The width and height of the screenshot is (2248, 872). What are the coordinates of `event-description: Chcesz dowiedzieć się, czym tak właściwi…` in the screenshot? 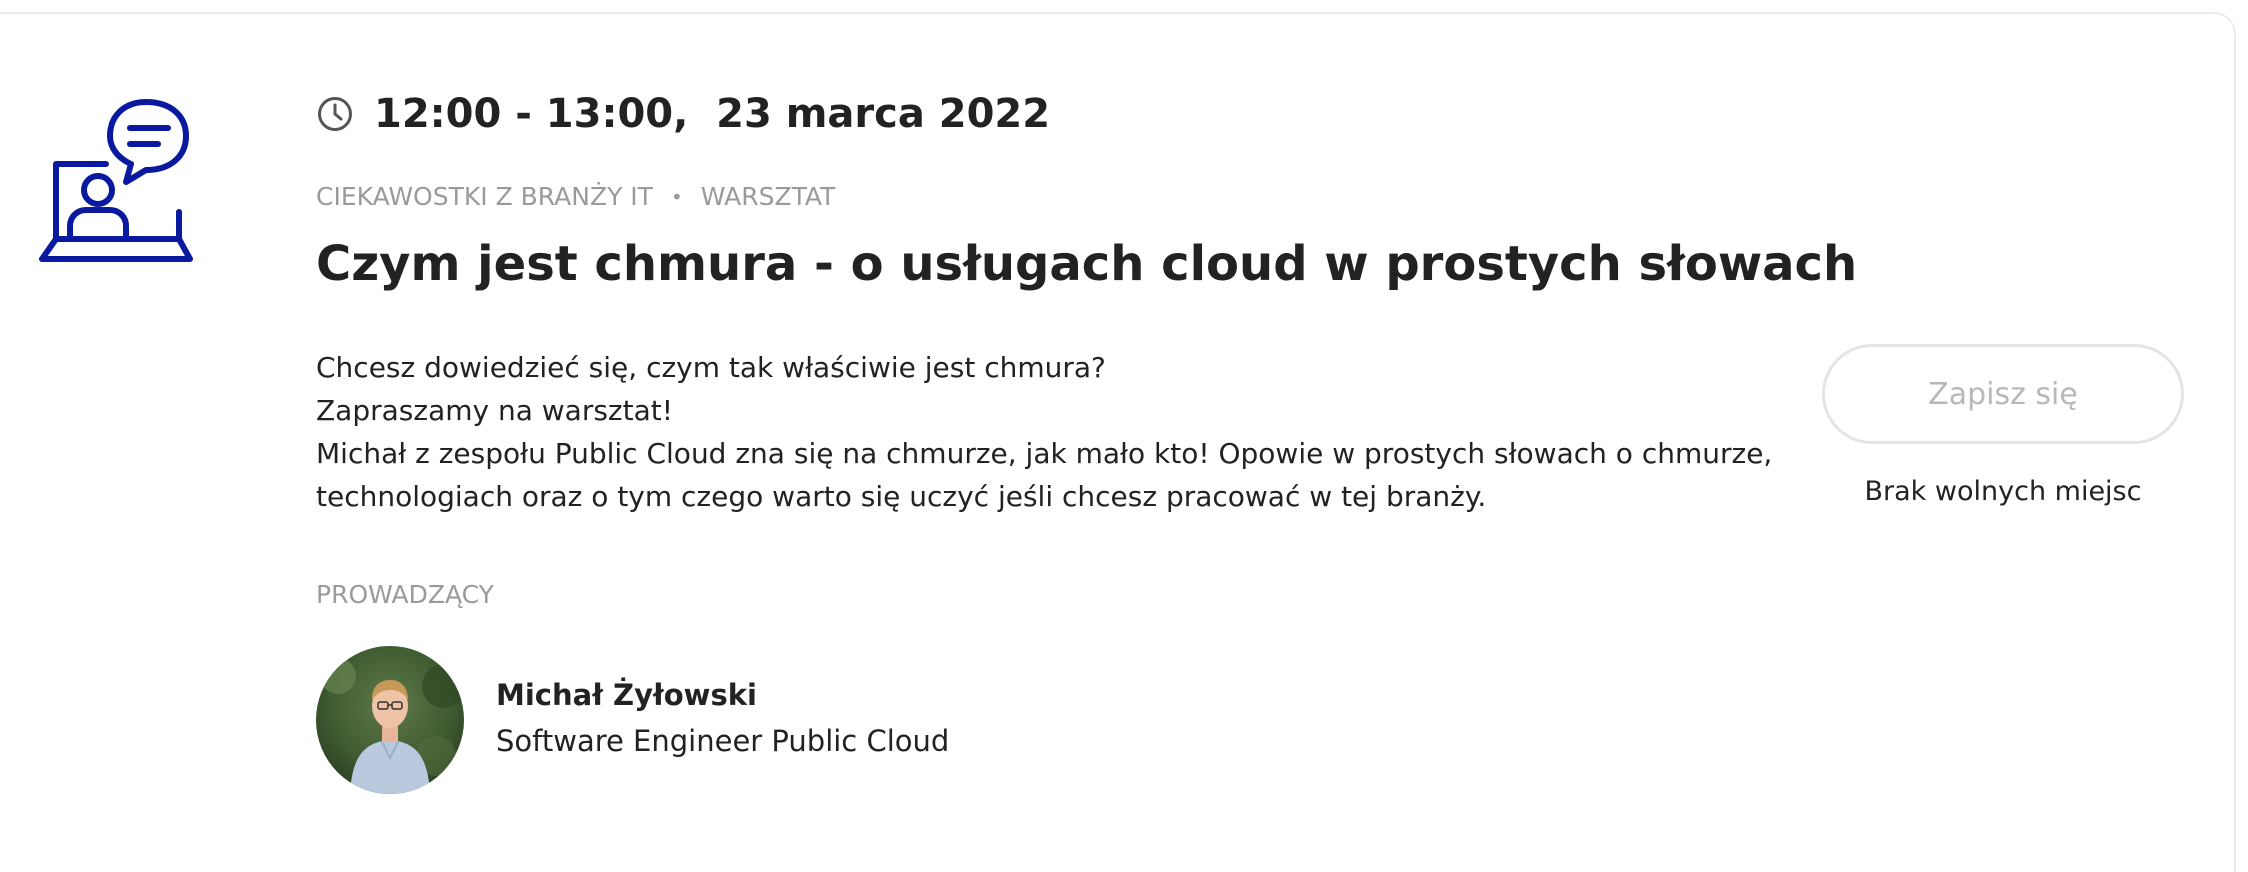 It's located at (1044, 432).